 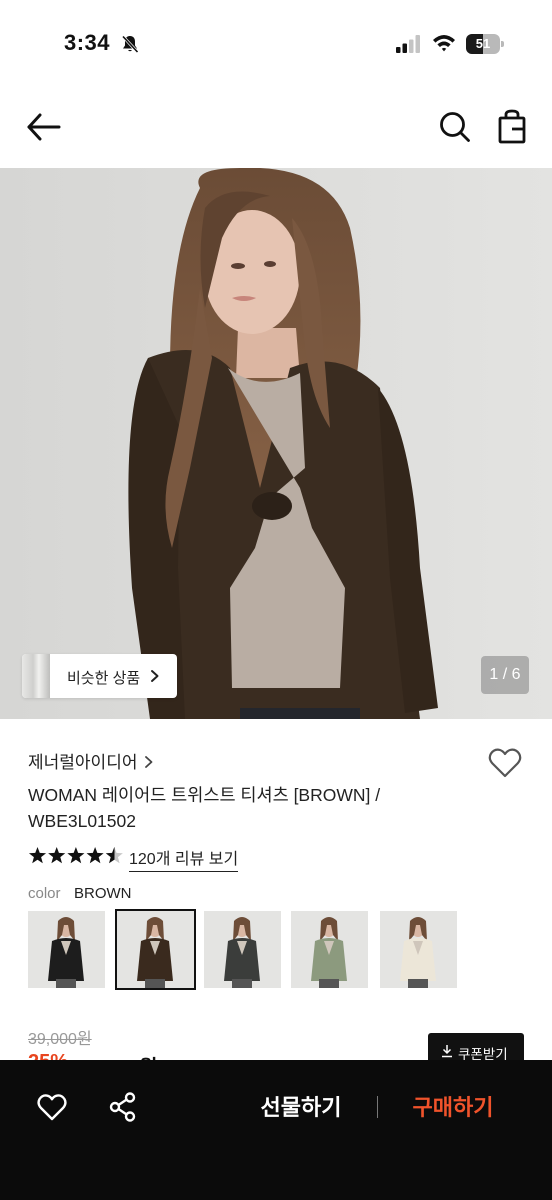 What do you see at coordinates (444, 43) in the screenshot?
I see `wifi-icon` at bounding box center [444, 43].